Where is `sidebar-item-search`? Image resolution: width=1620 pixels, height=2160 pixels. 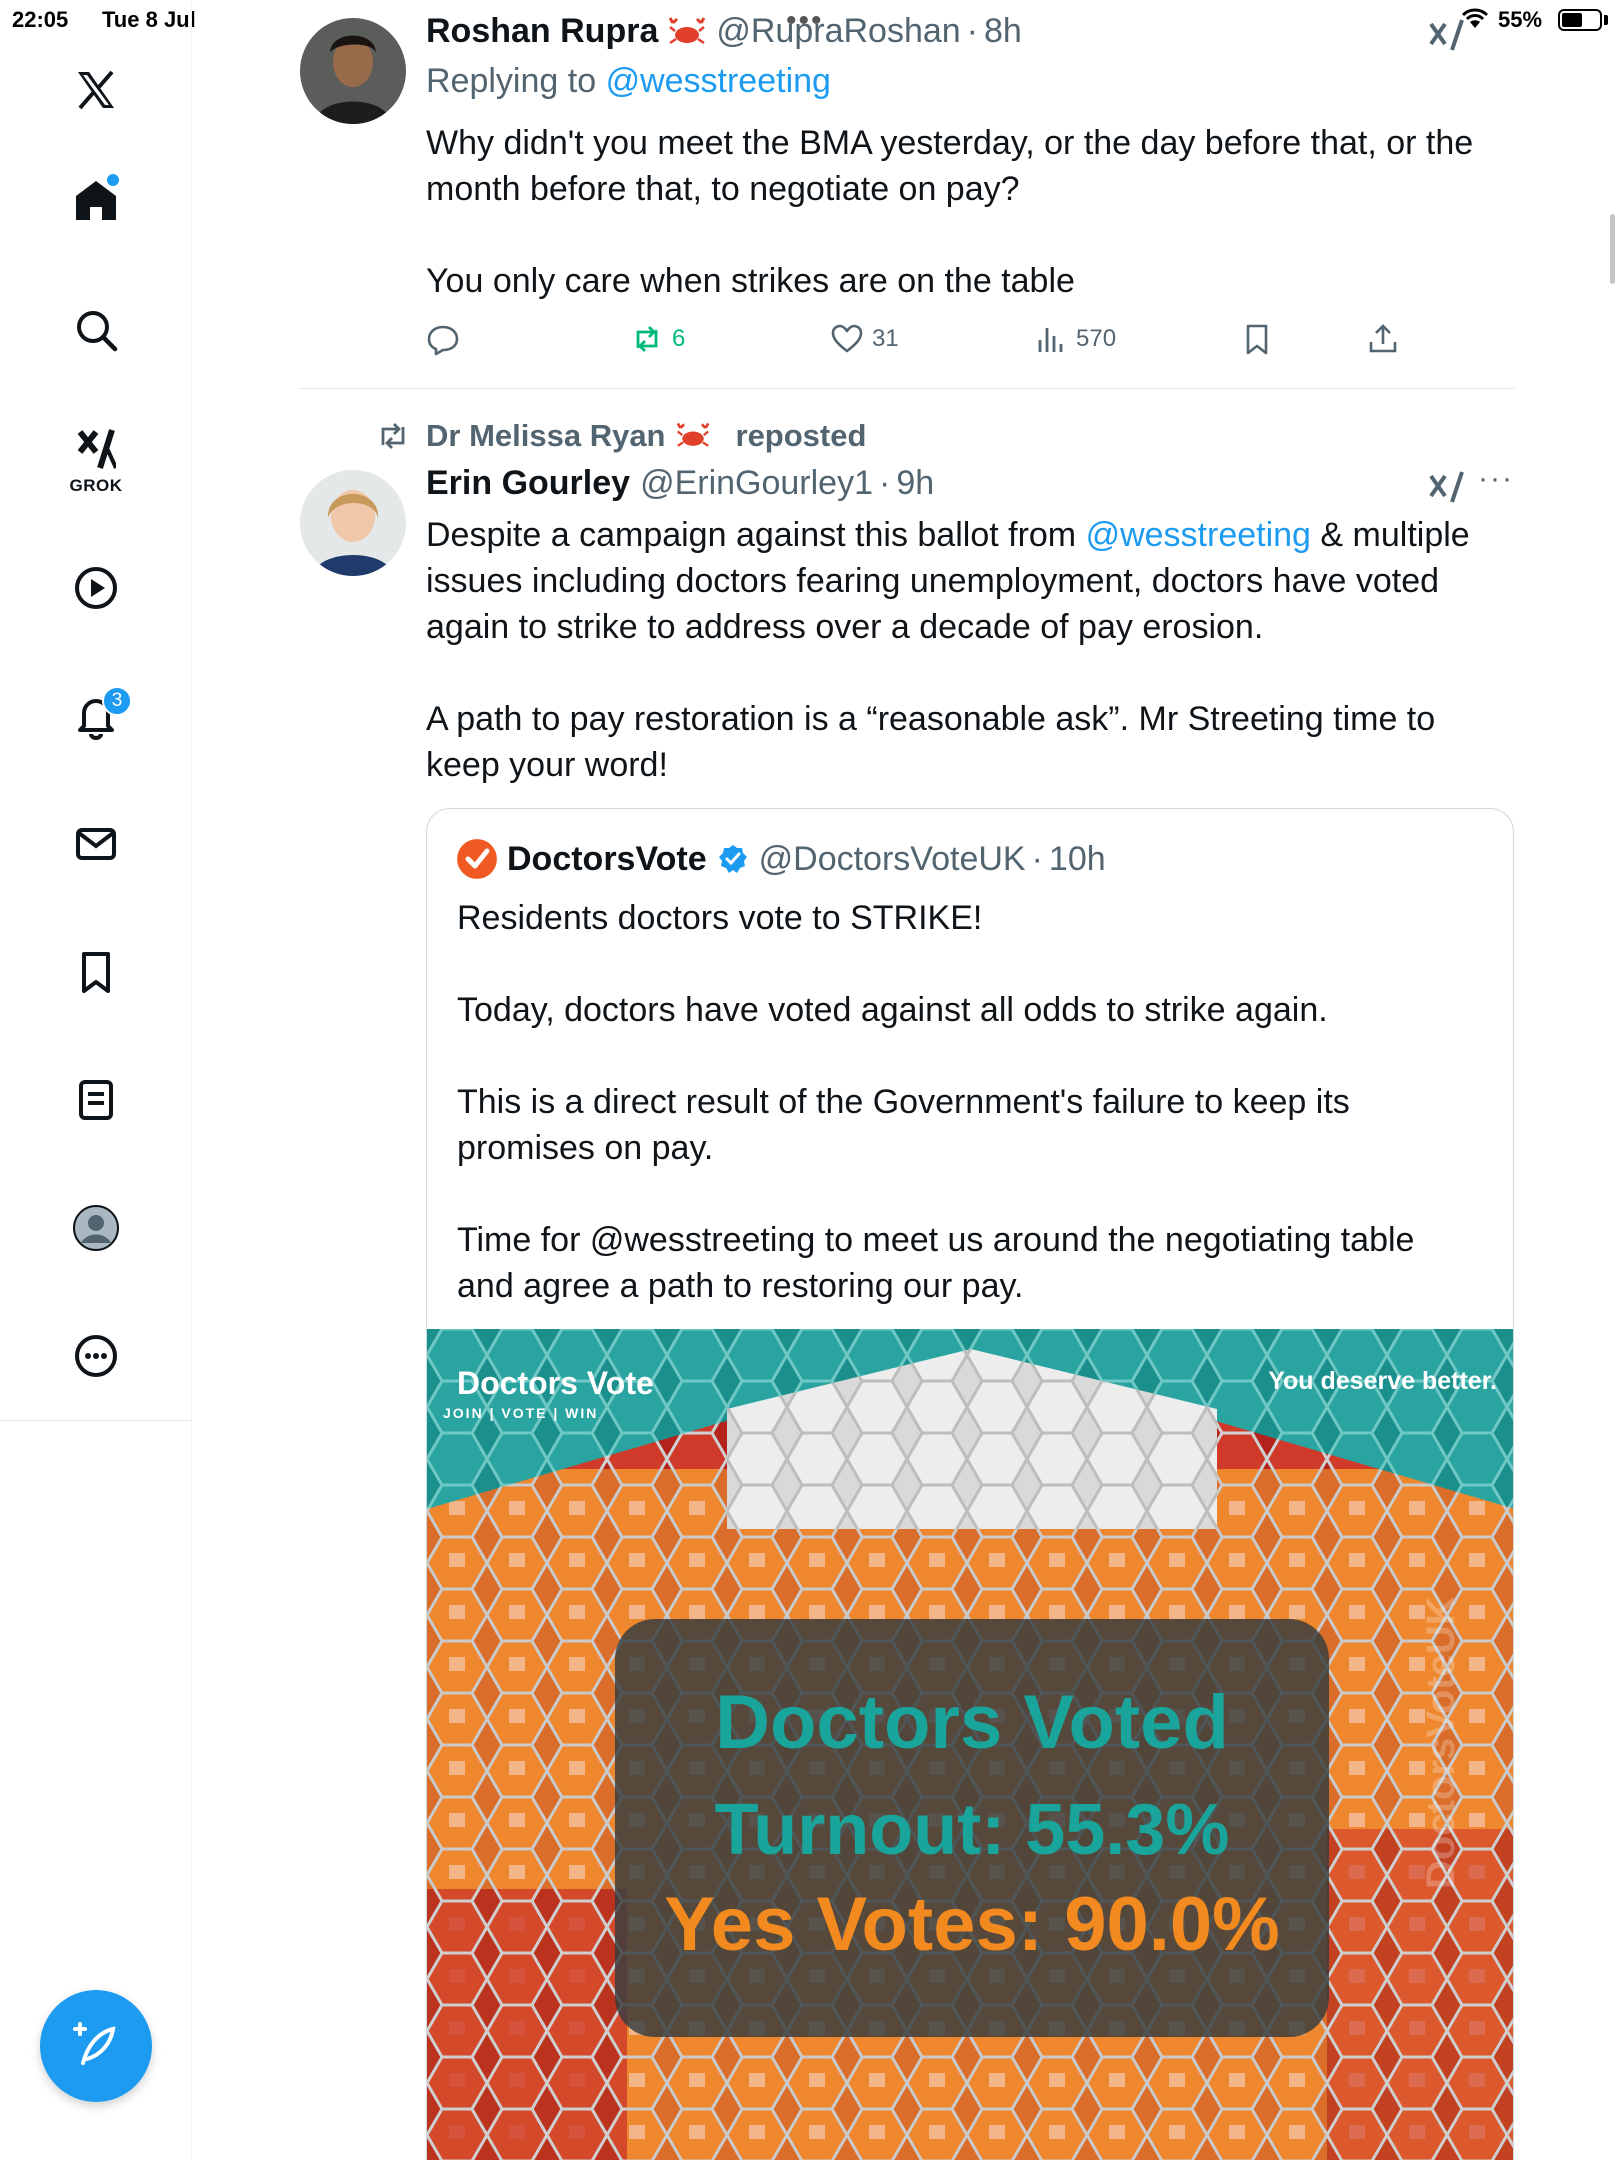 sidebar-item-search is located at coordinates (96, 330).